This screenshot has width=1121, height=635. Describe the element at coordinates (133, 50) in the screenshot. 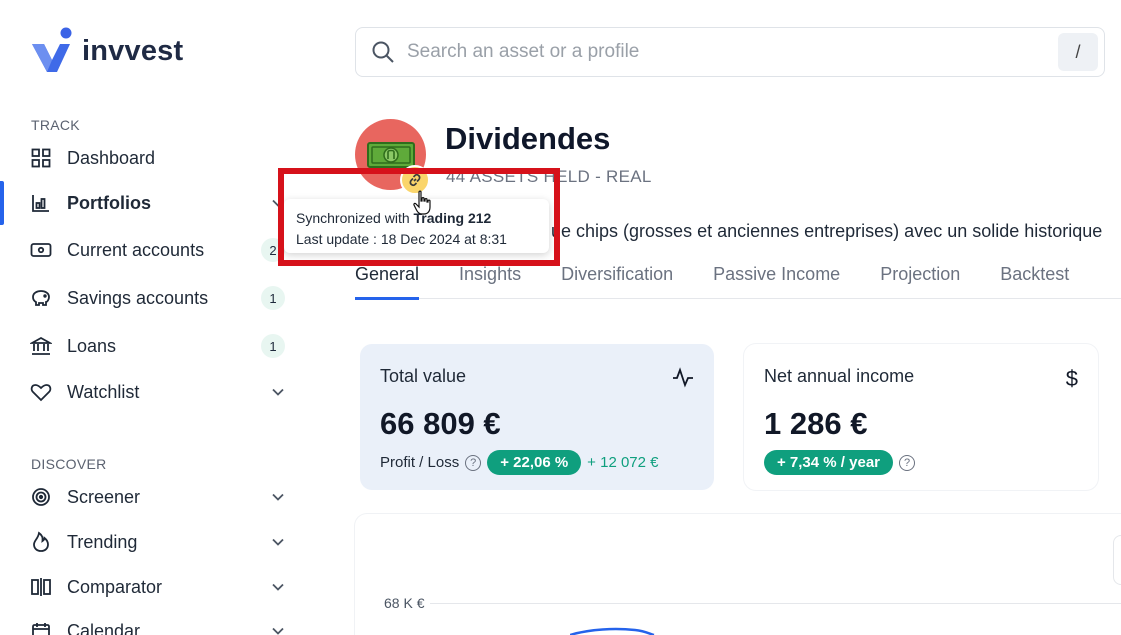

I see `brand-name: invvest` at that location.